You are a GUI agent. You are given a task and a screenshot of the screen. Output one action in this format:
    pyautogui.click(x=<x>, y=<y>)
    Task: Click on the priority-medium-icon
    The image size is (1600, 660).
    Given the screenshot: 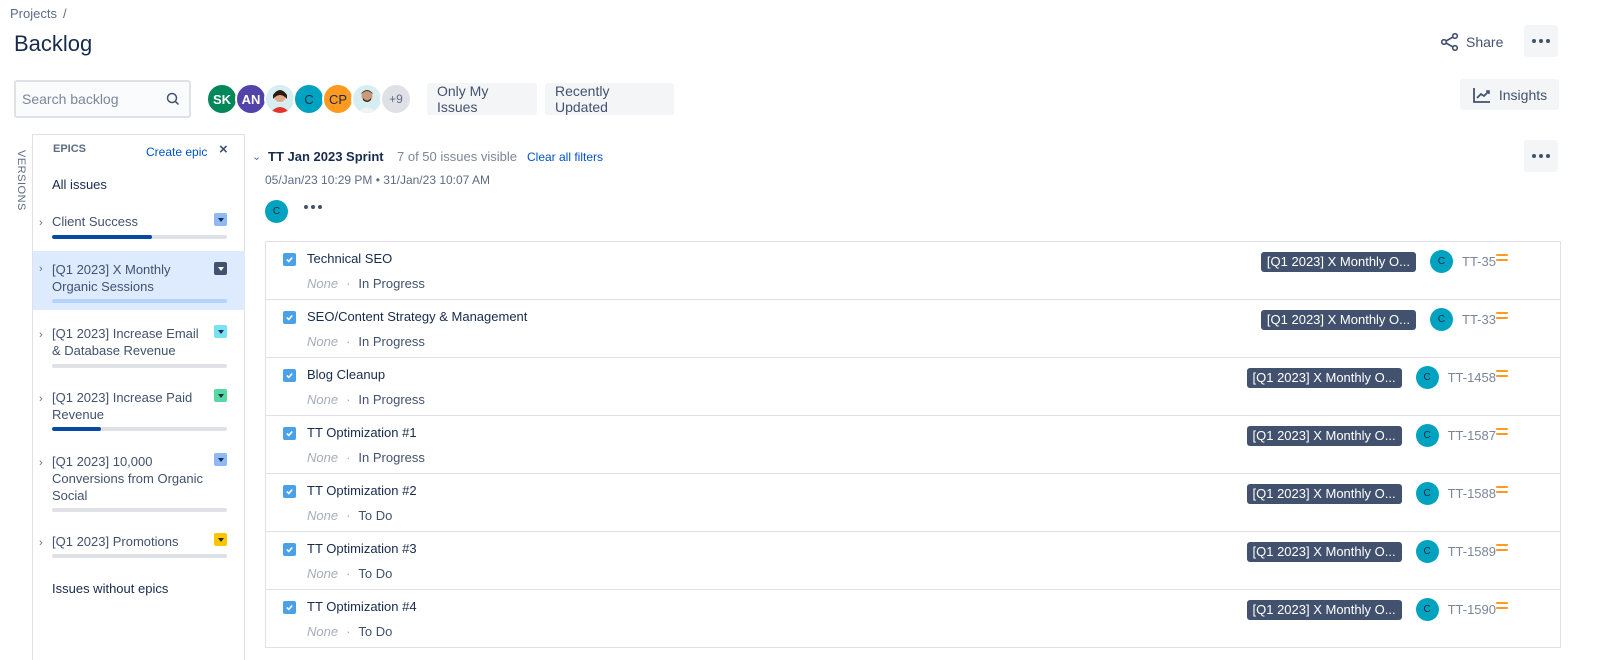 What is the action you would take?
    pyautogui.click(x=1502, y=549)
    